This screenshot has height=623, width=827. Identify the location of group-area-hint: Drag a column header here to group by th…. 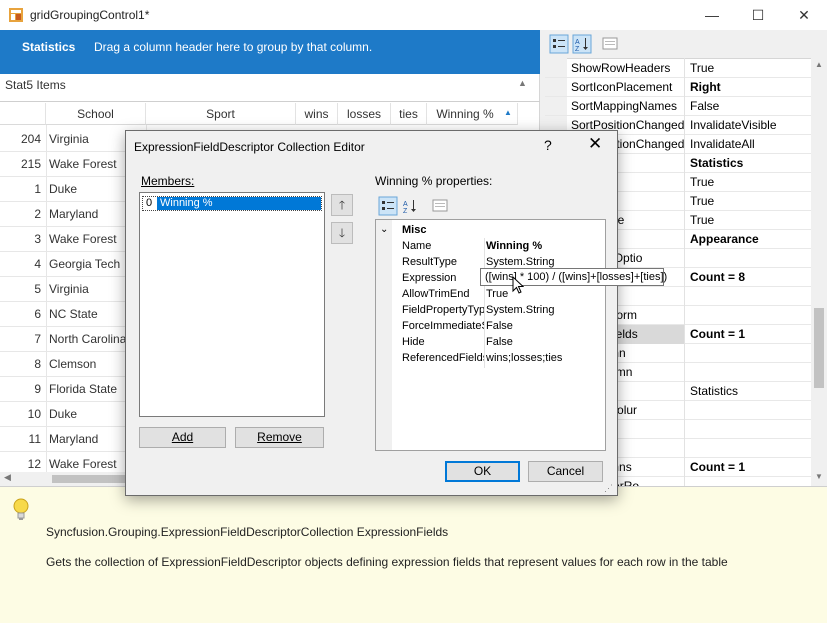
(233, 47).